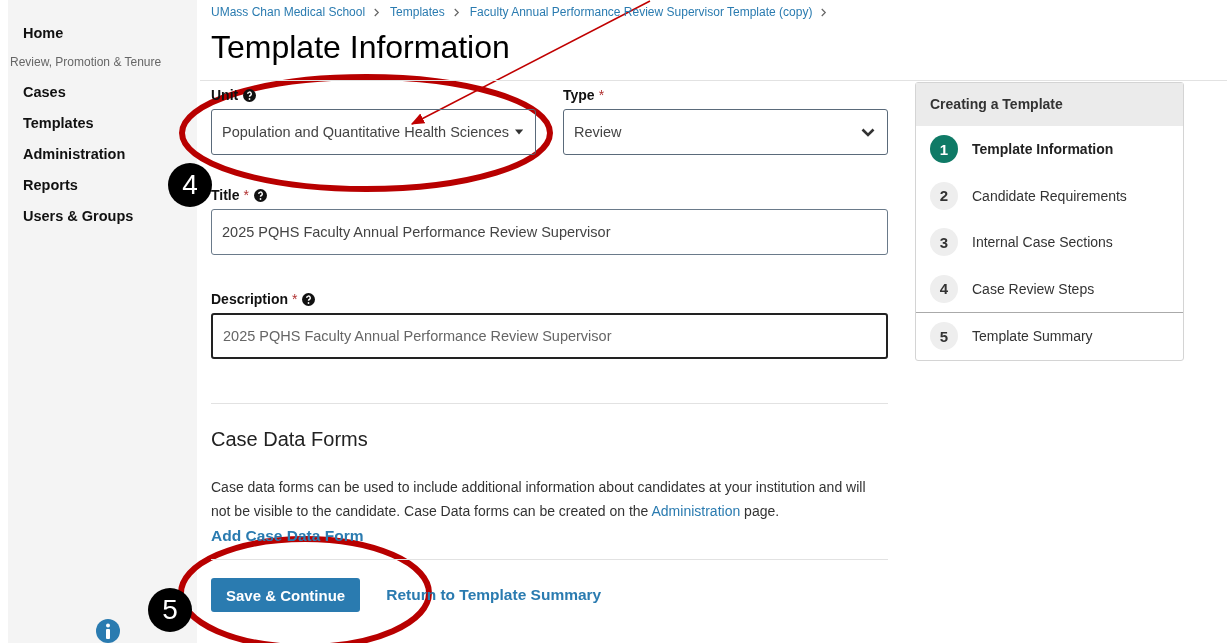 This screenshot has height=643, width=1227. Describe the element at coordinates (944, 288) in the screenshot. I see `step-number: 4` at that location.